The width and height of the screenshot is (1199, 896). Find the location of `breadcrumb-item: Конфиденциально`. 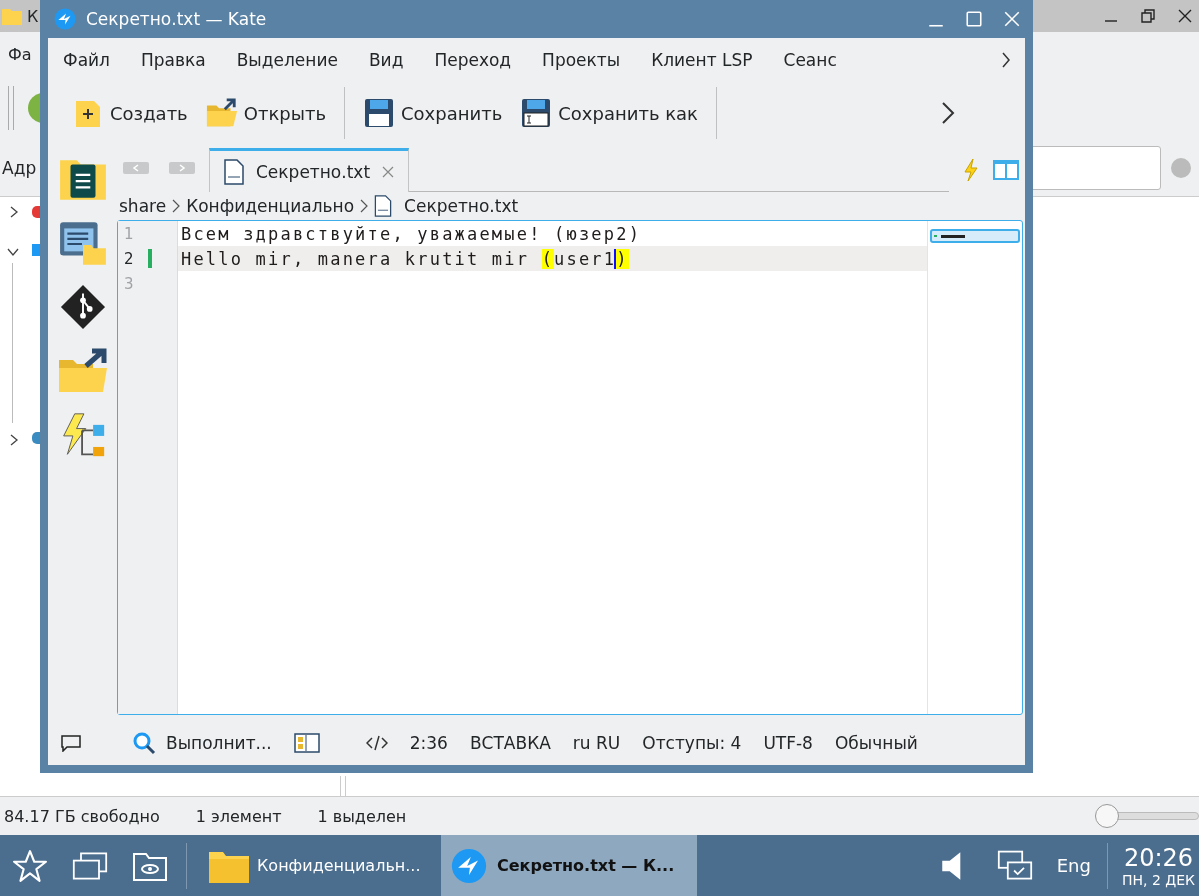

breadcrumb-item: Конфиденциально is located at coordinates (270, 206).